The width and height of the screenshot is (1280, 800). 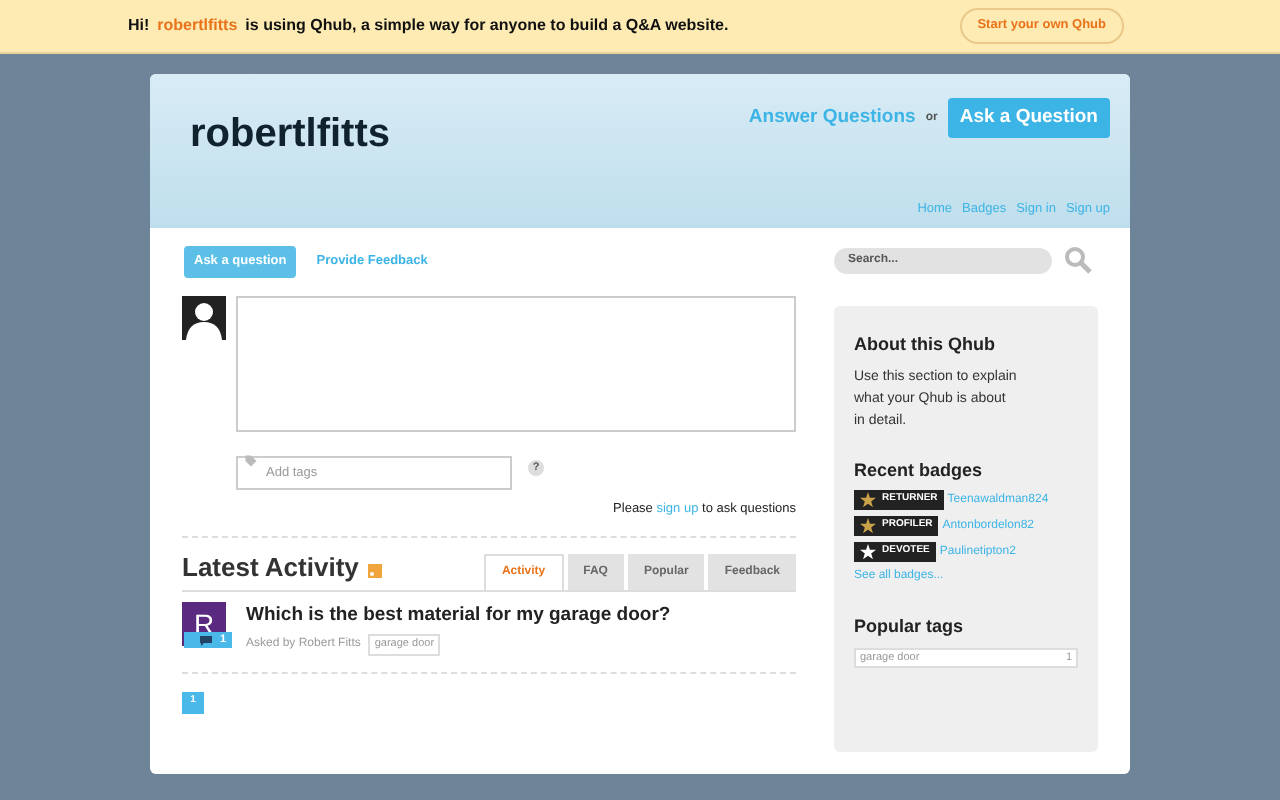 I want to click on avatar-icon, so click(x=204, y=317).